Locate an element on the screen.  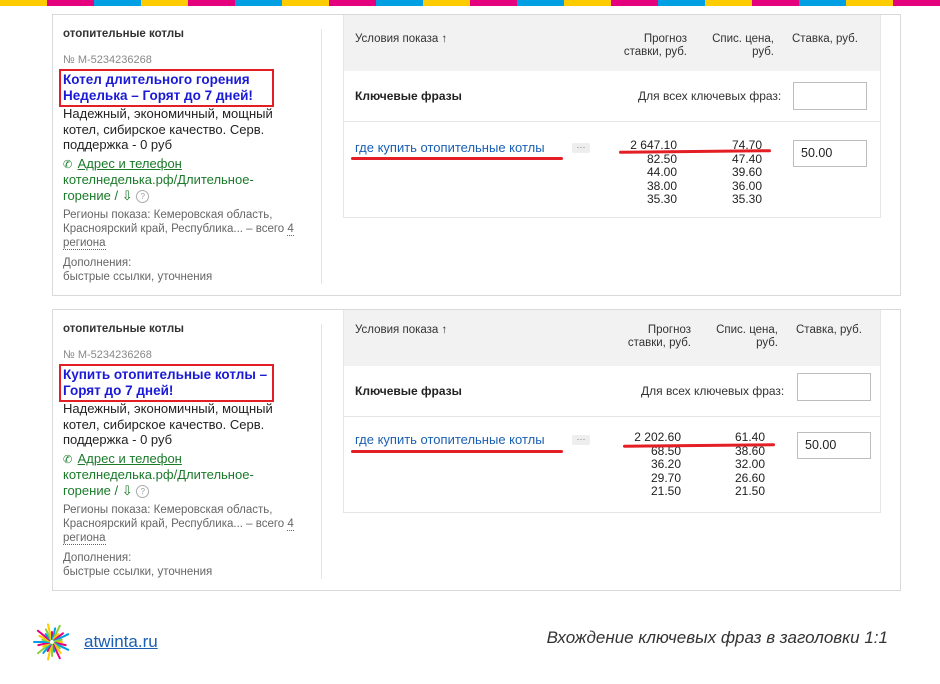
forecast-value: 36.20 is located at coordinates (665, 464).